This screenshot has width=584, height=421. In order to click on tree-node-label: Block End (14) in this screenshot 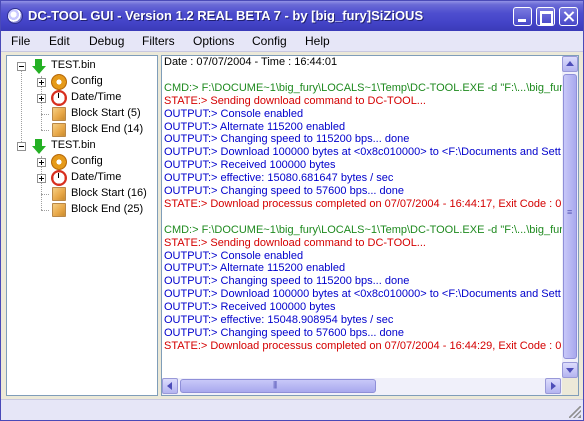, I will do `click(107, 129)`.